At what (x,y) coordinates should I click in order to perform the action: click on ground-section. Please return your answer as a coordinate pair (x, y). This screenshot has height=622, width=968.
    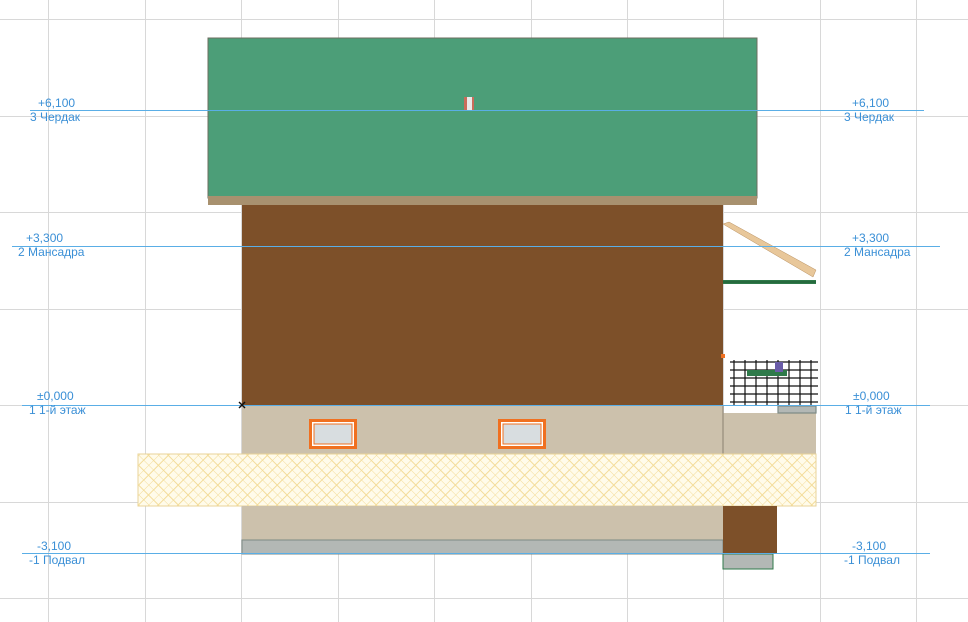
    Looking at the image, I should click on (477, 480).